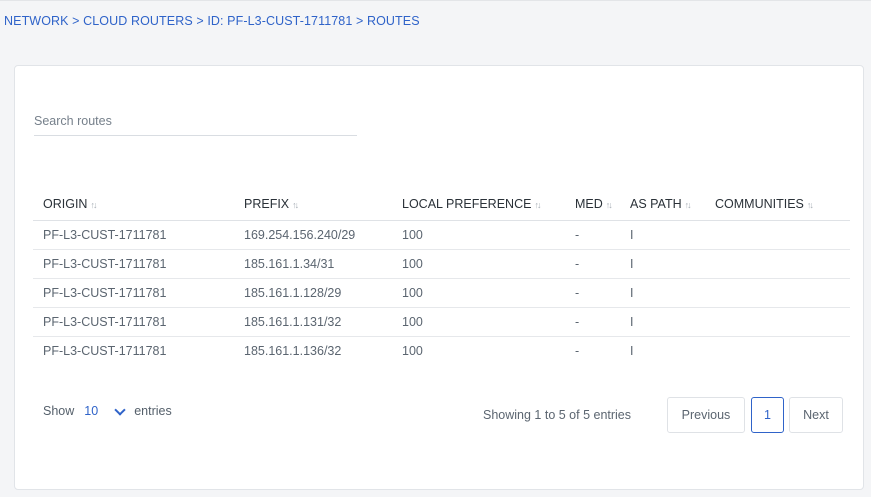 Image resolution: width=871 pixels, height=497 pixels. I want to click on column-med: MED ↑↓, so click(592, 204).